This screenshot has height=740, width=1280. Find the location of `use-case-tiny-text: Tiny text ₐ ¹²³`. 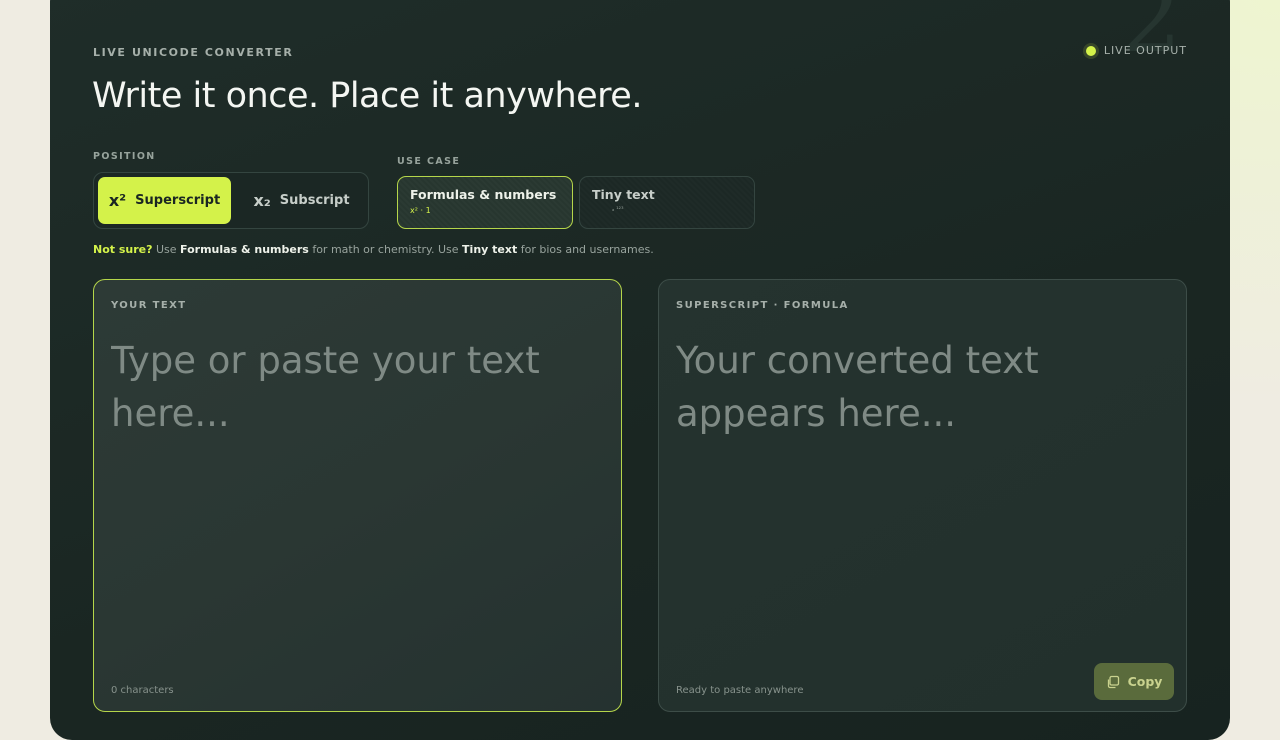

use-case-tiny-text: Tiny text ₐ ¹²³ is located at coordinates (667, 202).